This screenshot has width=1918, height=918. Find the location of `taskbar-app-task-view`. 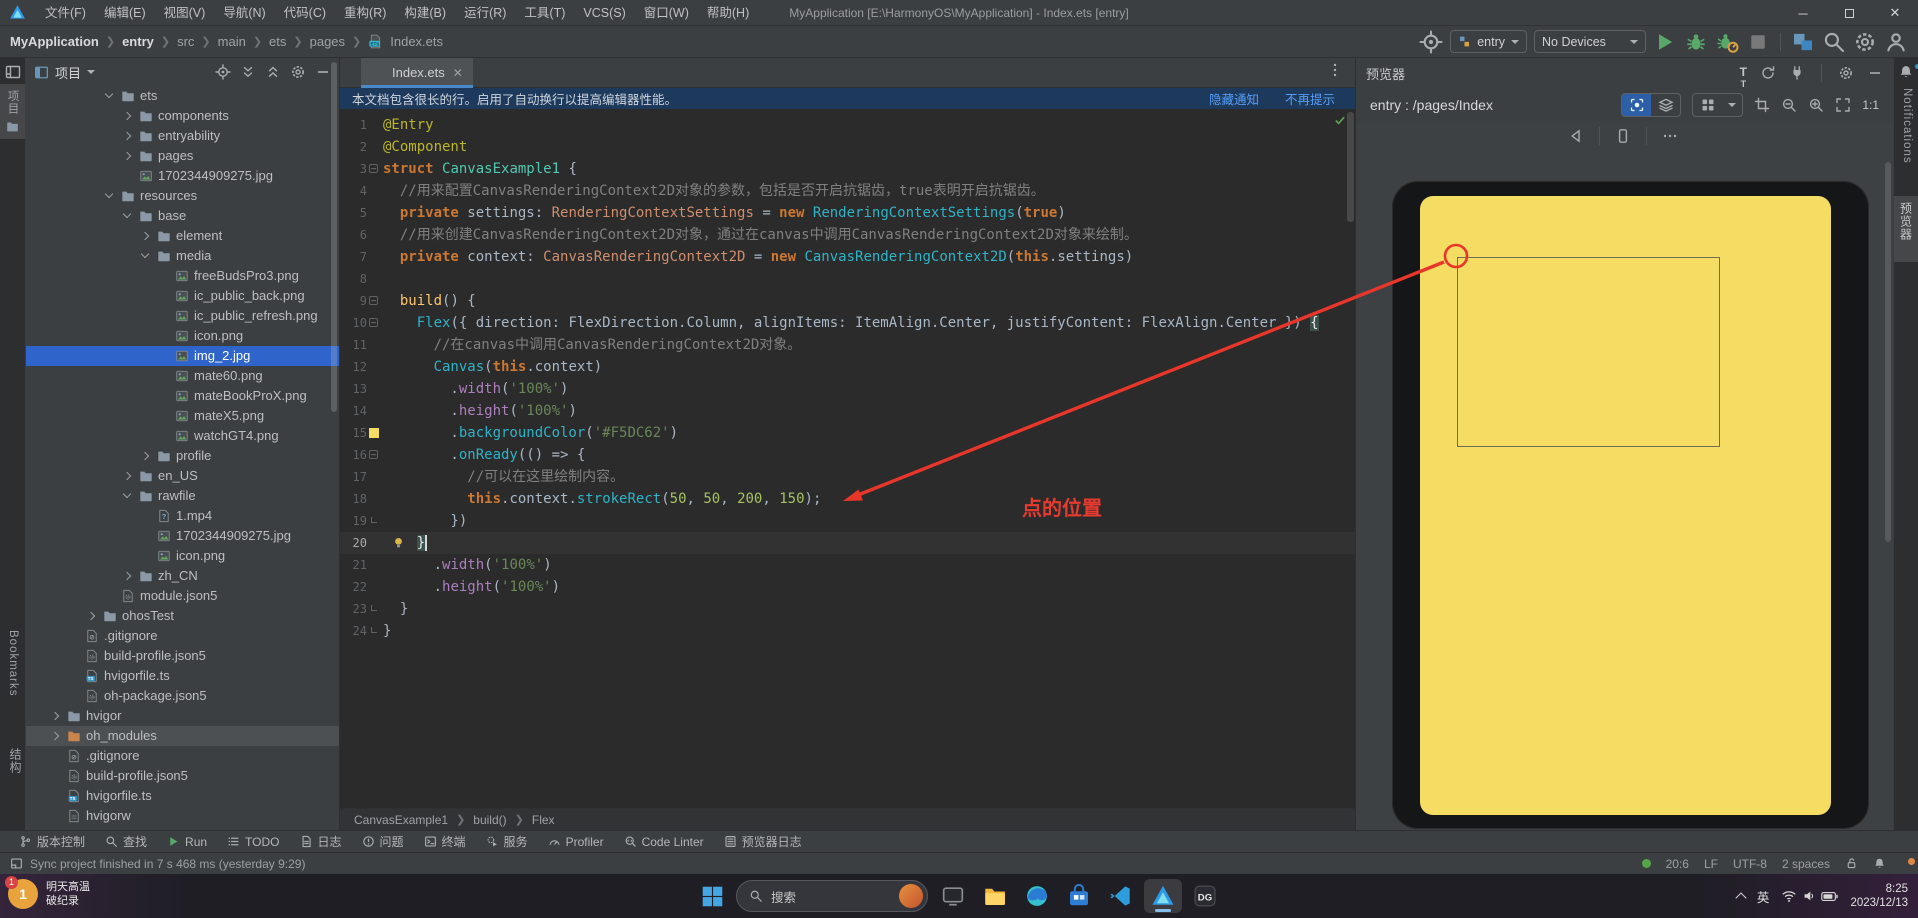

taskbar-app-task-view is located at coordinates (953, 896).